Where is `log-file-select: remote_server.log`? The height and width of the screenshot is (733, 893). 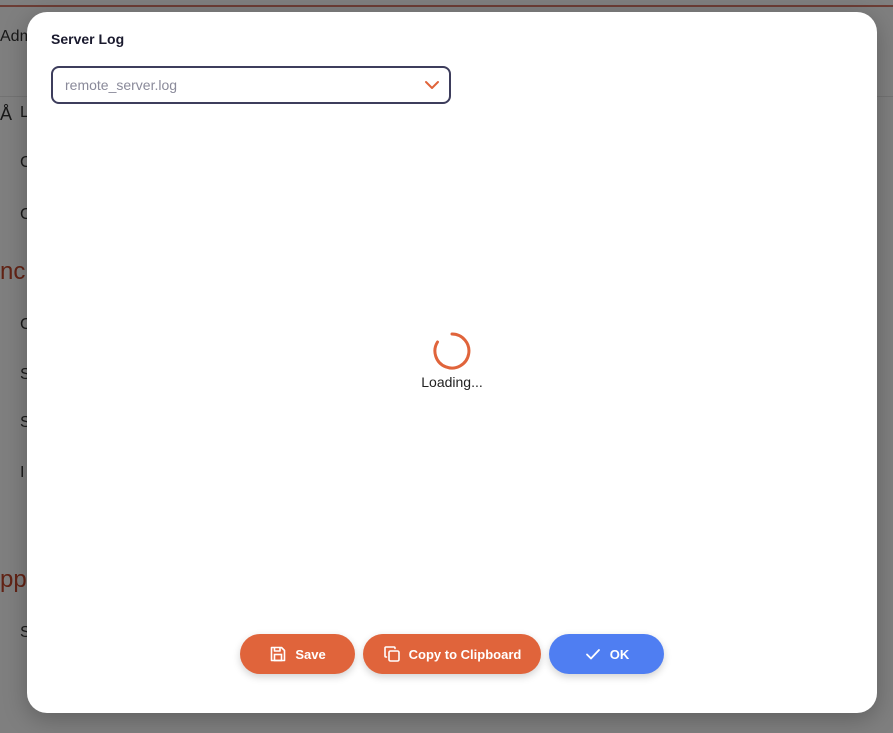 log-file-select: remote_server.log is located at coordinates (251, 85).